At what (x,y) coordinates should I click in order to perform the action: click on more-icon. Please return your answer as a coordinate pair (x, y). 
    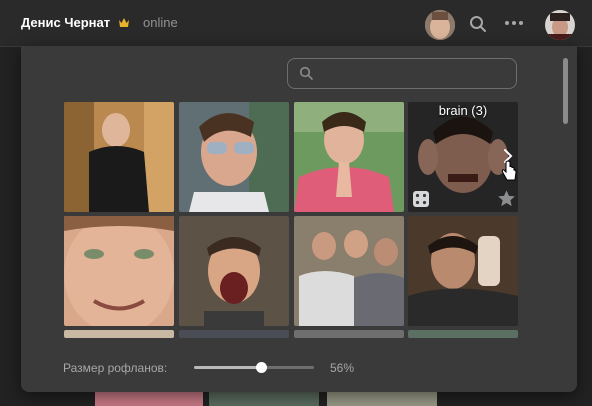
    Looking at the image, I should click on (514, 23).